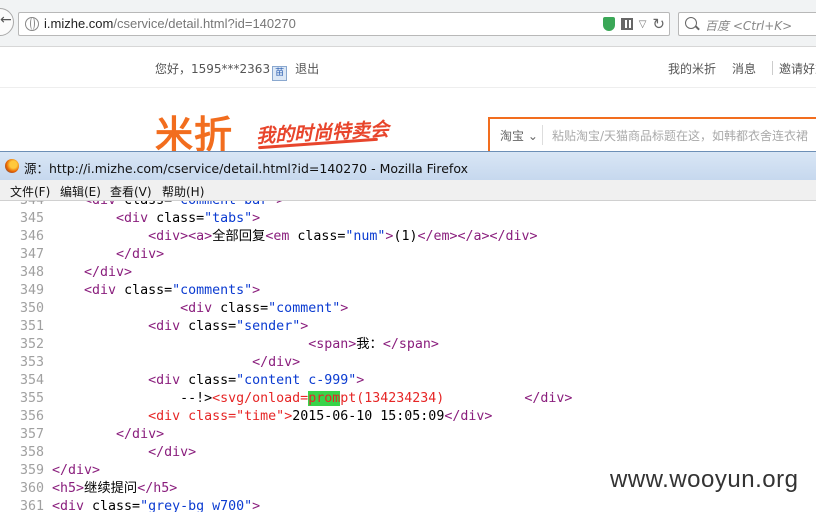 This screenshot has width=816, height=512. What do you see at coordinates (156, 291) in the screenshot?
I see `line-source: <div class="comments">` at bounding box center [156, 291].